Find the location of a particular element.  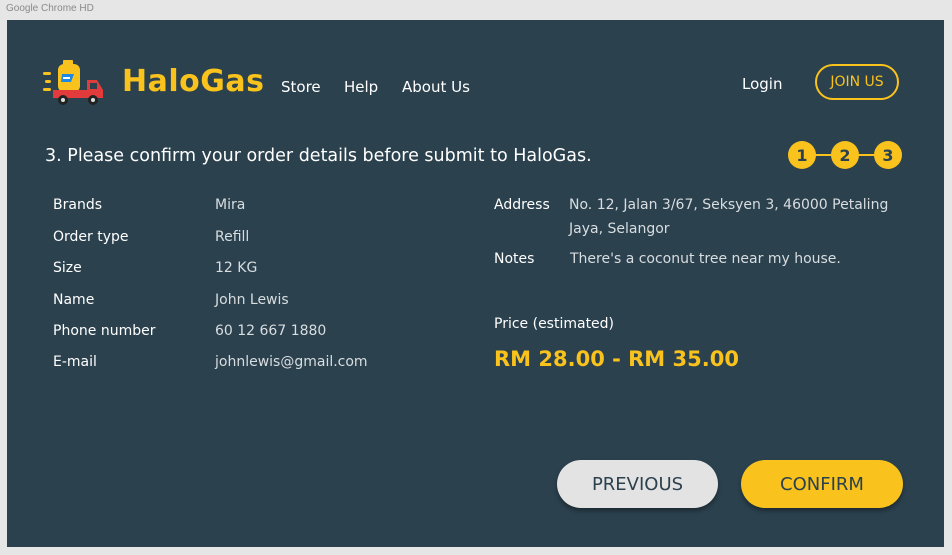

step-2: 2 is located at coordinates (845, 155).